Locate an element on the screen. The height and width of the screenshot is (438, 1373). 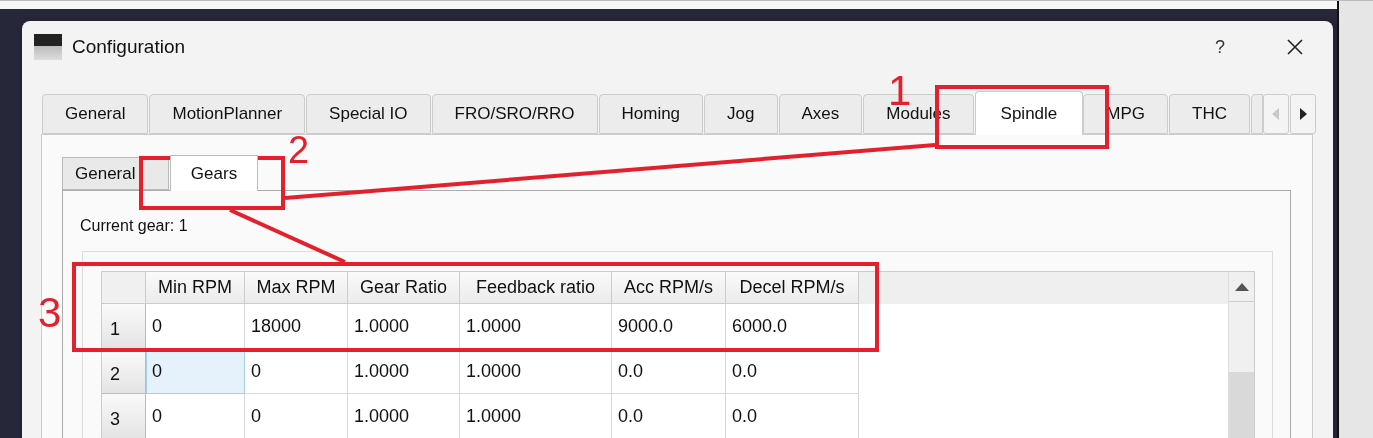
current-gear-label: Current gear: 1 is located at coordinates (134, 226).